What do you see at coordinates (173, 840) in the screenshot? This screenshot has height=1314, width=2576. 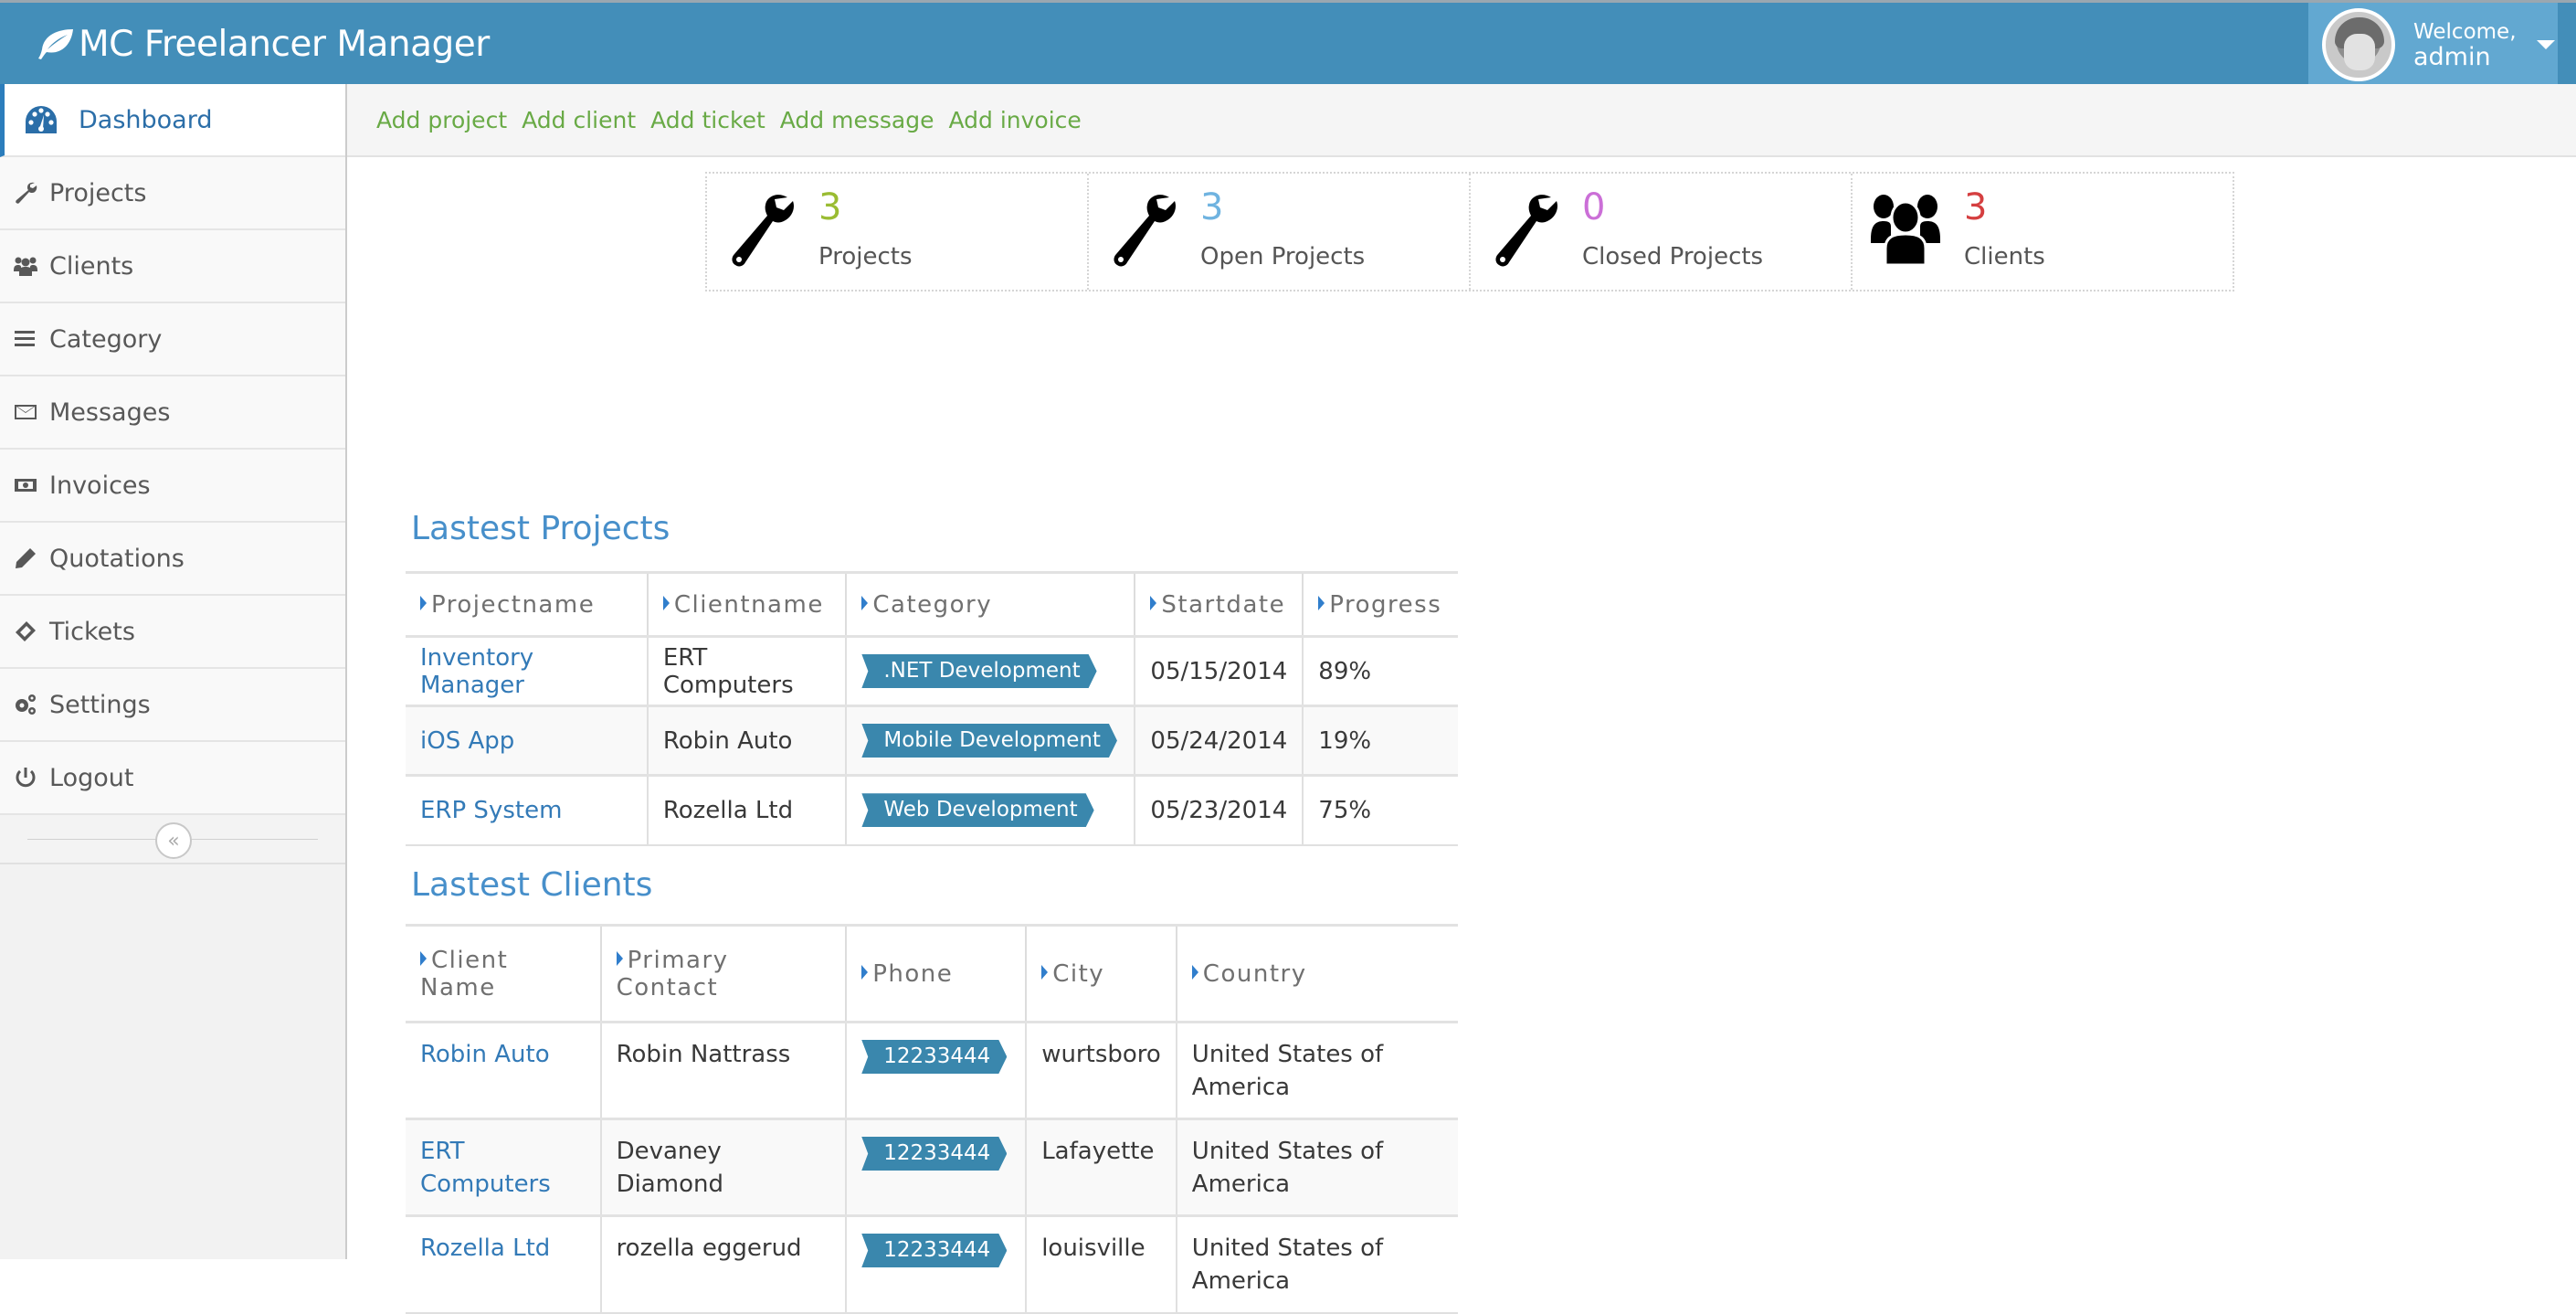 I see `collapse-sidebar-button: «` at bounding box center [173, 840].